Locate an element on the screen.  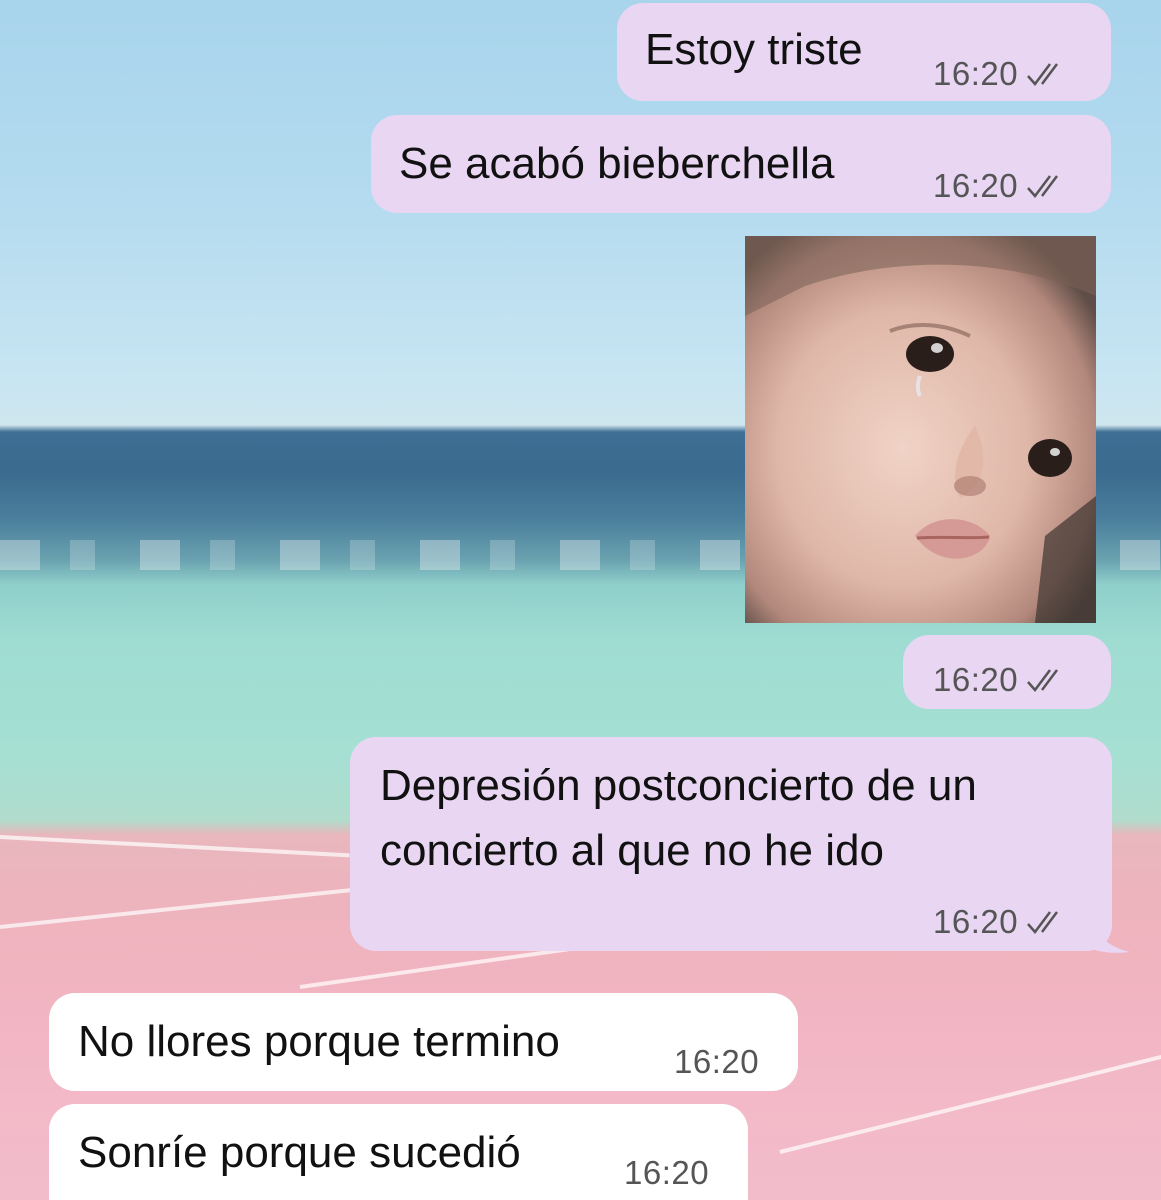
message-text-line: Depresión postconcierto de un is located at coordinates (678, 785).